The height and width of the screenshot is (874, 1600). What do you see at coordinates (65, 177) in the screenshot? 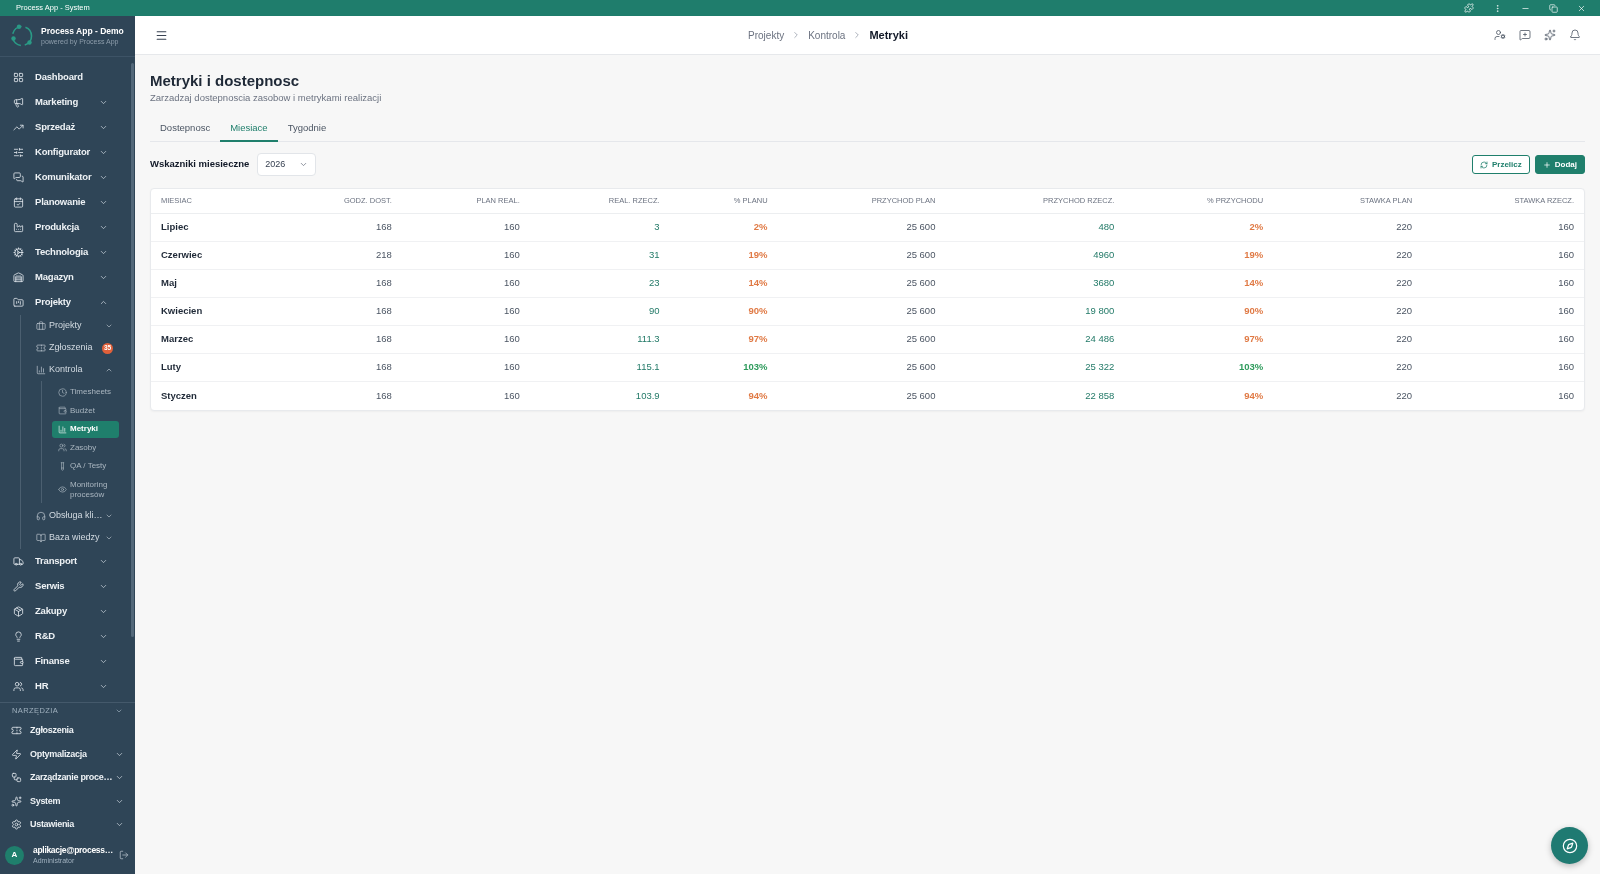
I see `nav-item: Komunikator` at bounding box center [65, 177].